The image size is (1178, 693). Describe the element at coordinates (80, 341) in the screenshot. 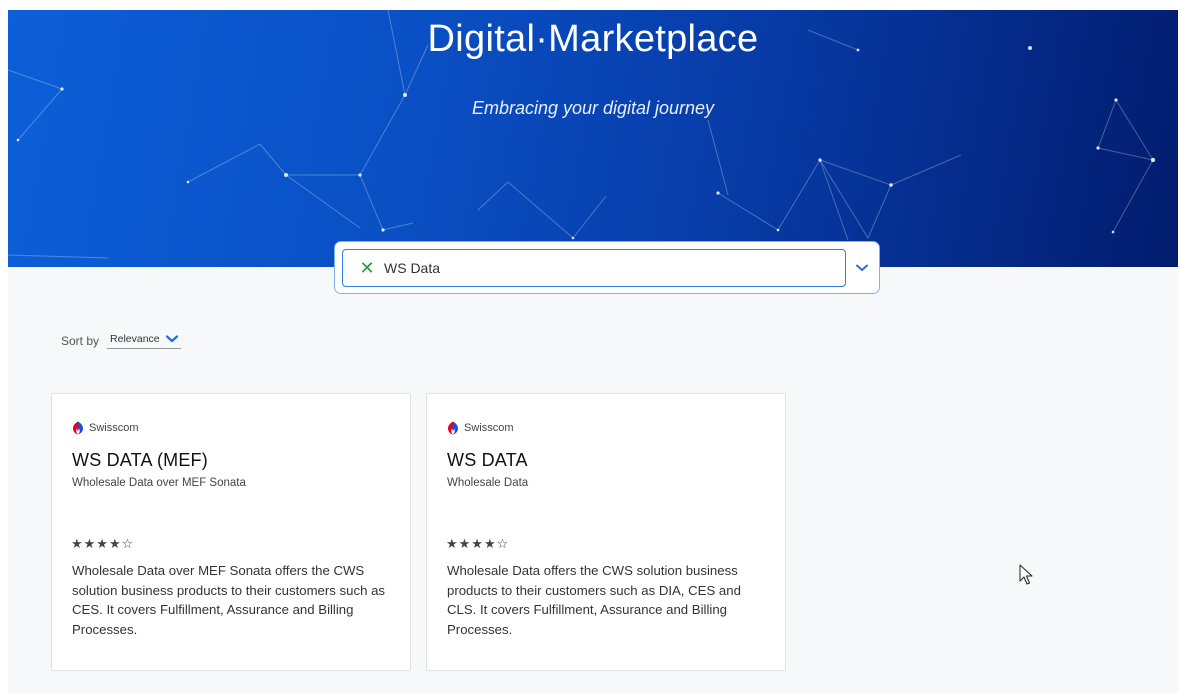

I see `sort-label: Sort by` at that location.